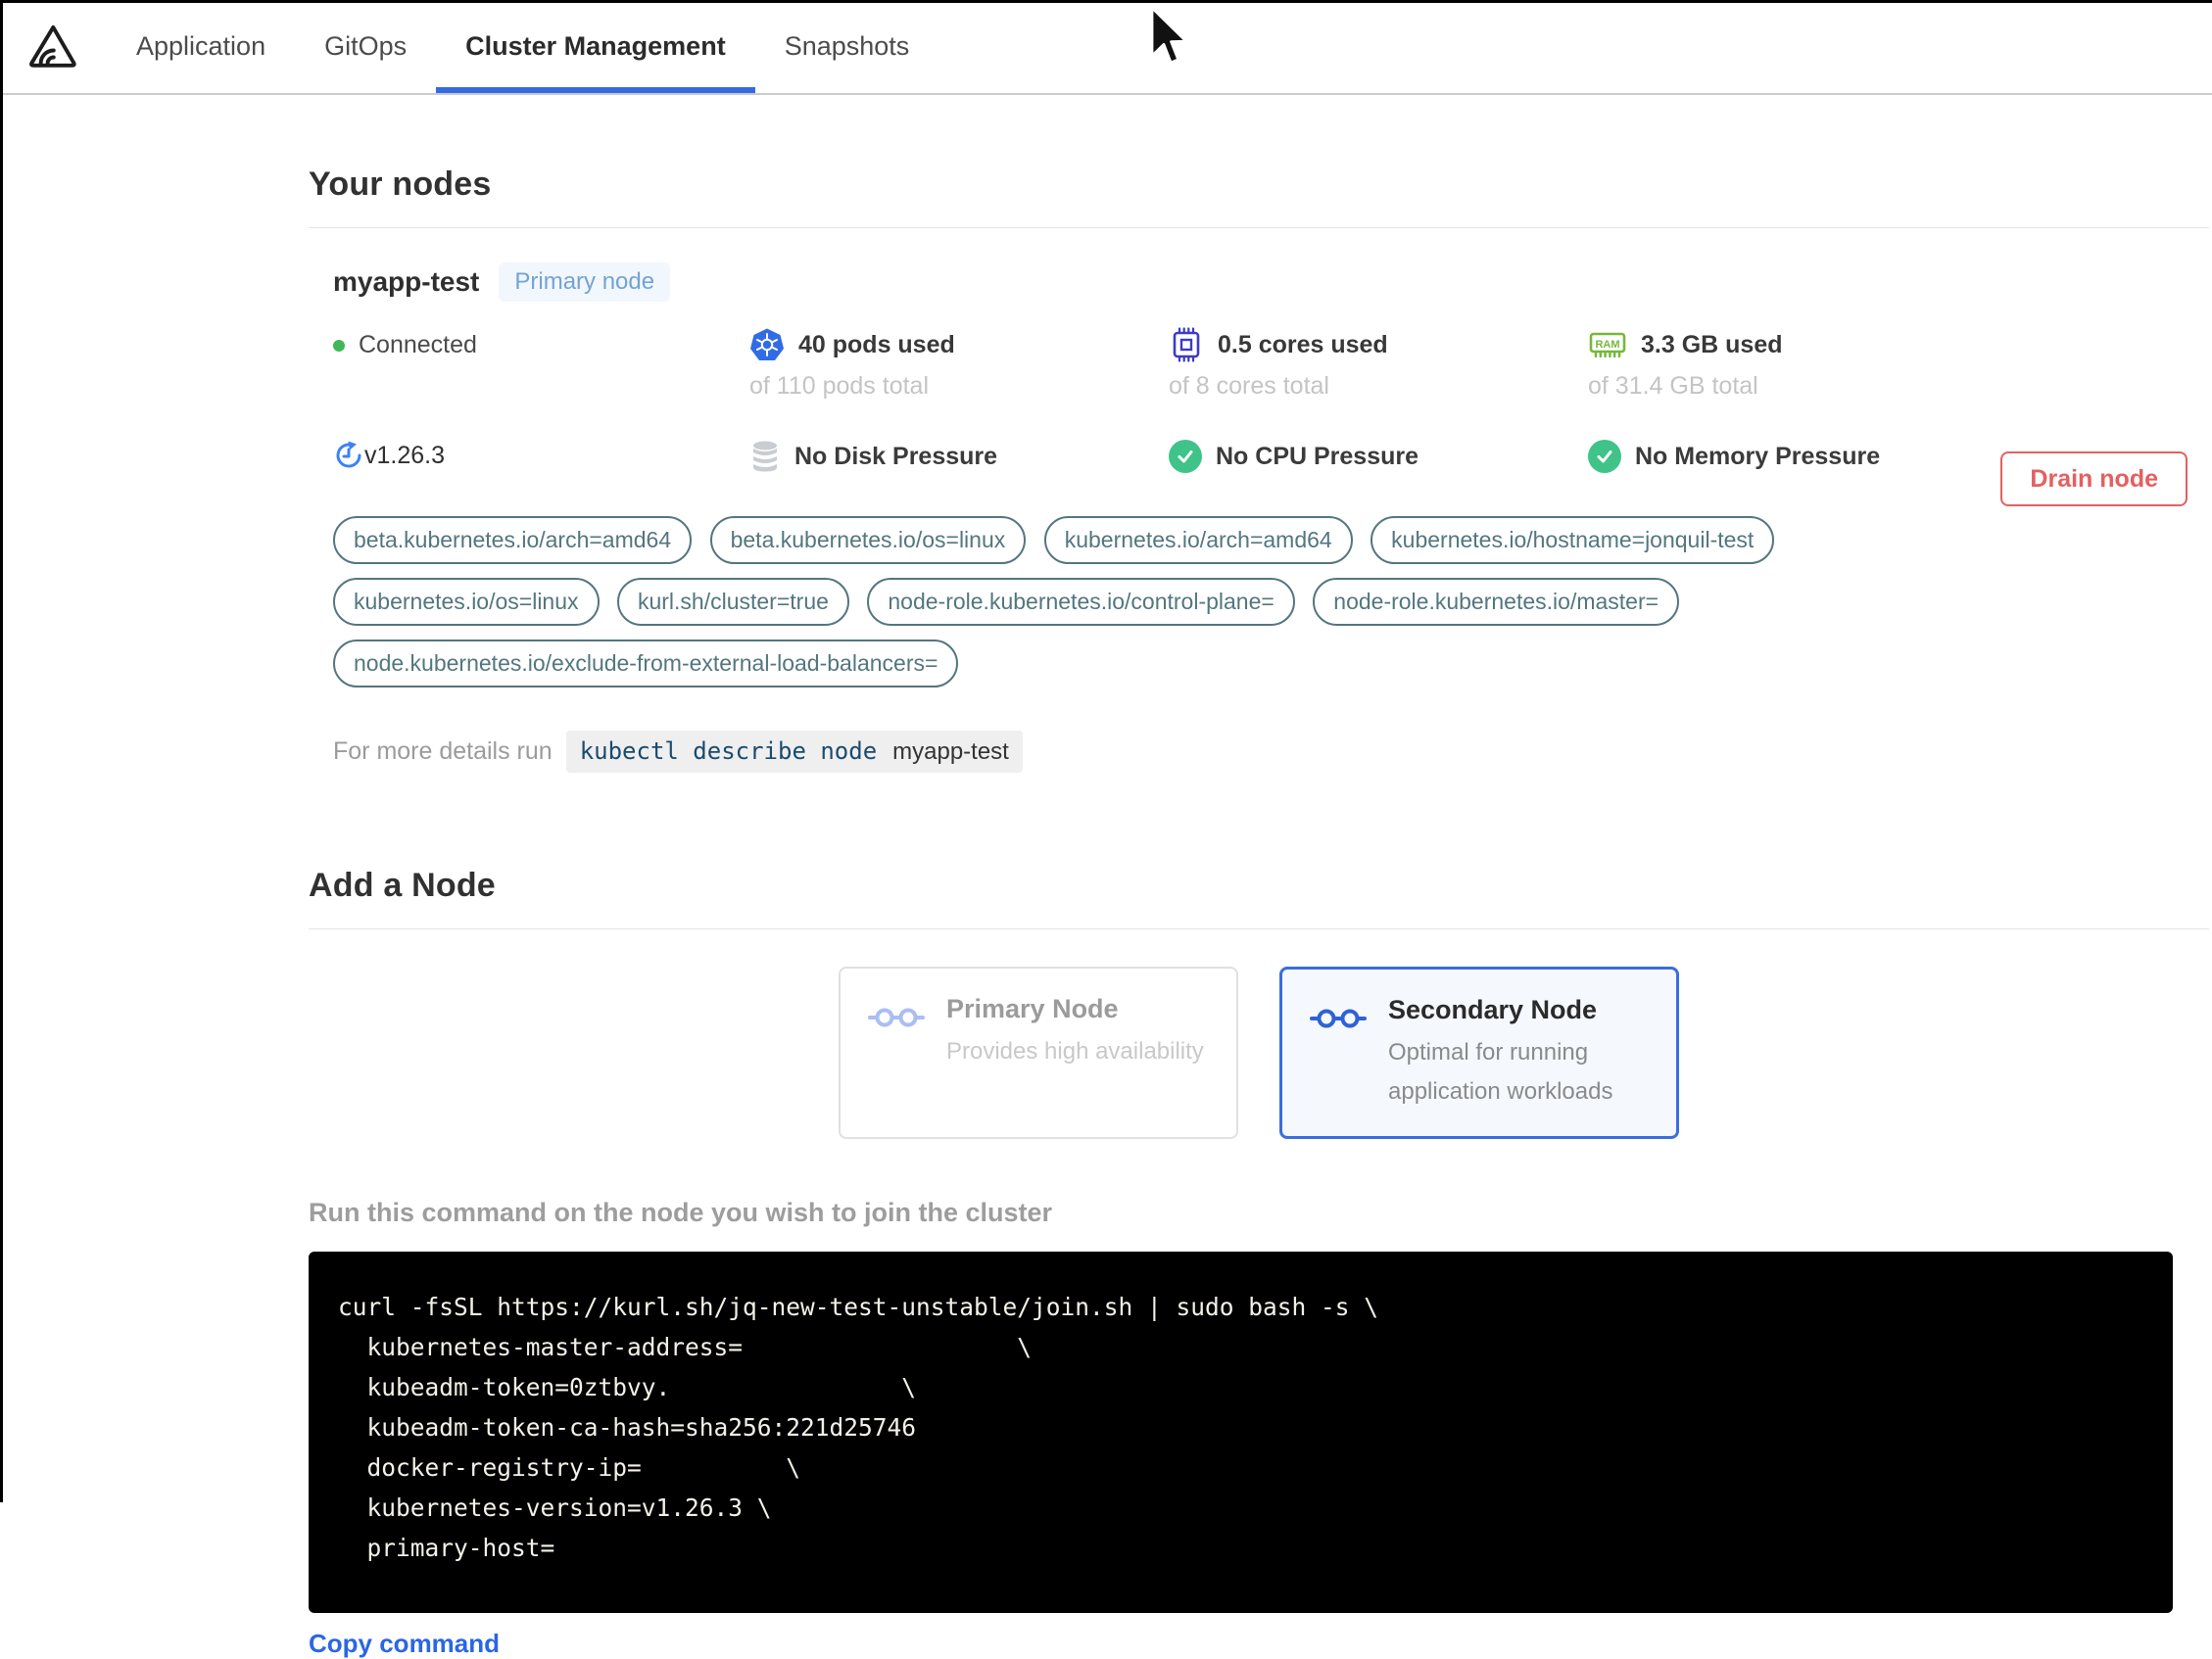  I want to click on kubernetes-icon, so click(767, 344).